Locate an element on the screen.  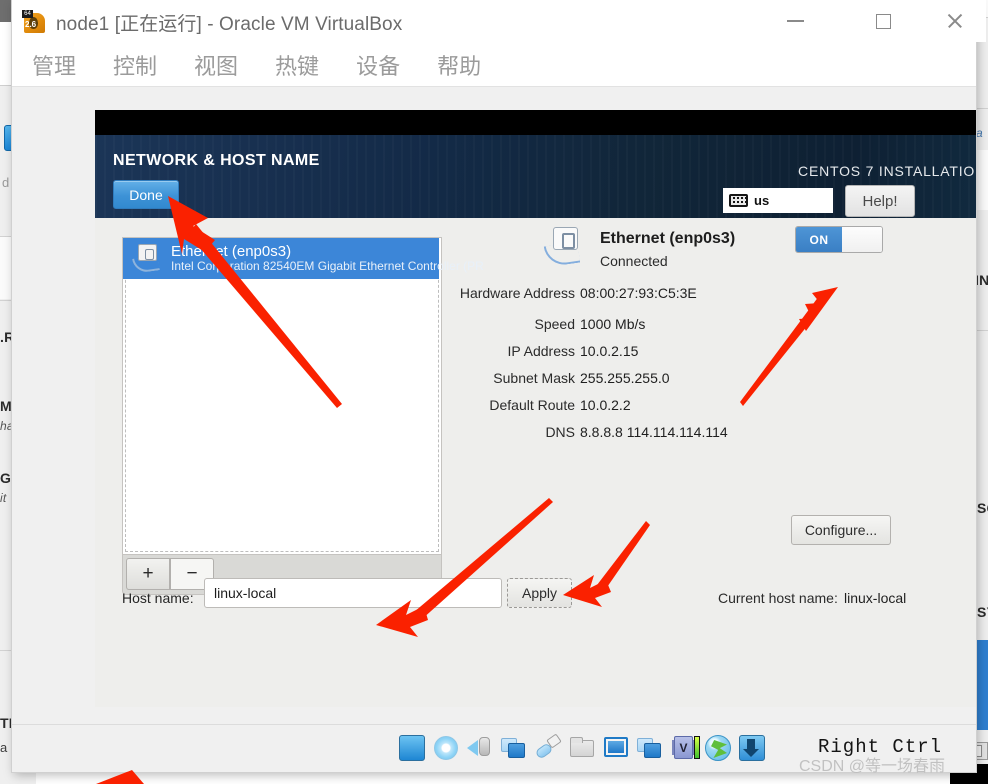
window-title: node1 [正在运行] - Oracle VM VirtualBox is located at coordinates (229, 24).